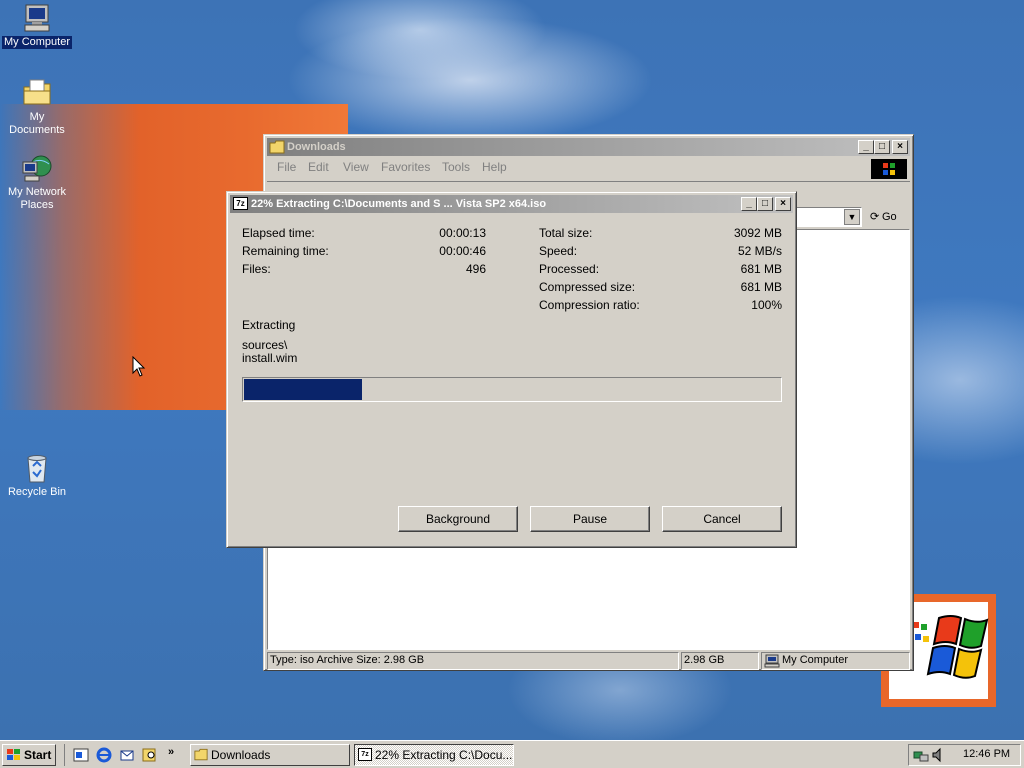 Image resolution: width=1024 pixels, height=768 pixels. Describe the element at coordinates (405, 167) in the screenshot. I see `menu-favorites: Favorites` at that location.